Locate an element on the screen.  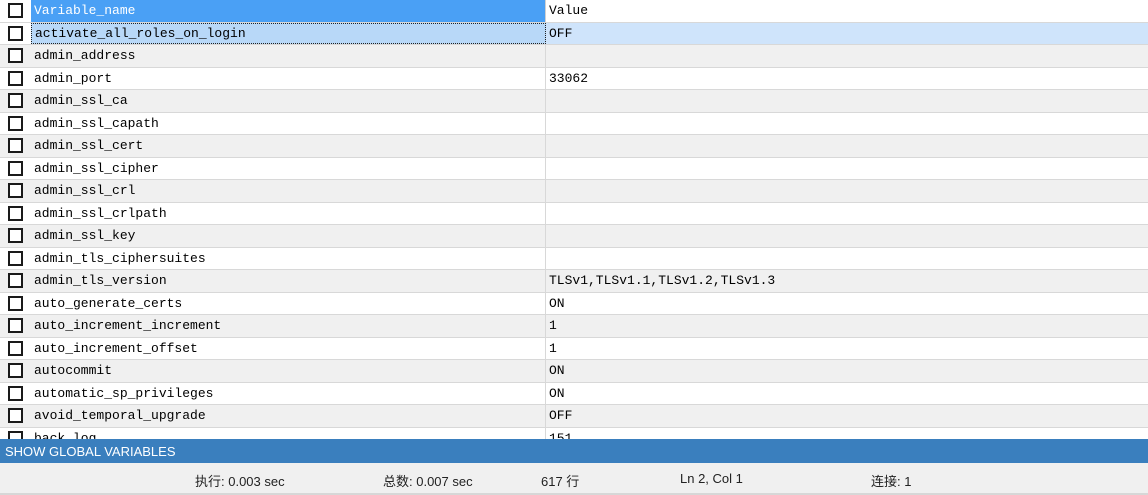
variable-name-cell: activate_all_roles_on_login is located at coordinates (288, 33).